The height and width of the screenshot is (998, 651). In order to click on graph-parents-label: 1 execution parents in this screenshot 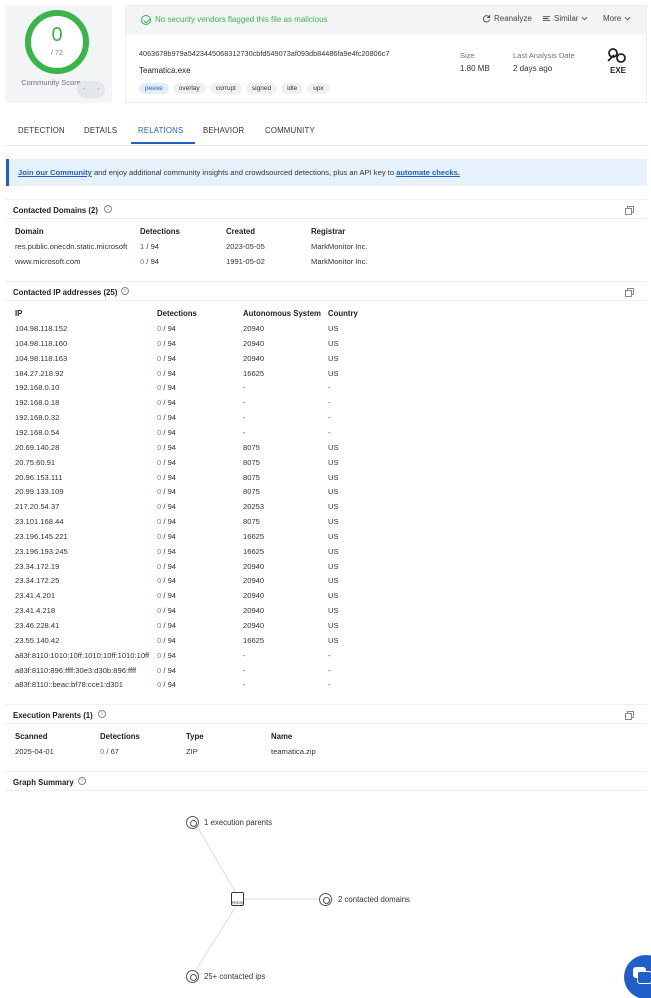, I will do `click(238, 822)`.